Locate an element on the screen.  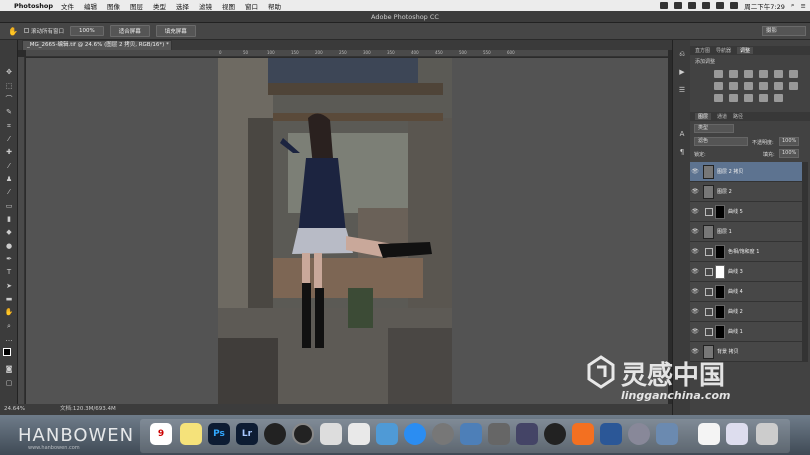
blur-tool-icon: ◆ is located at coordinates (9, 232).